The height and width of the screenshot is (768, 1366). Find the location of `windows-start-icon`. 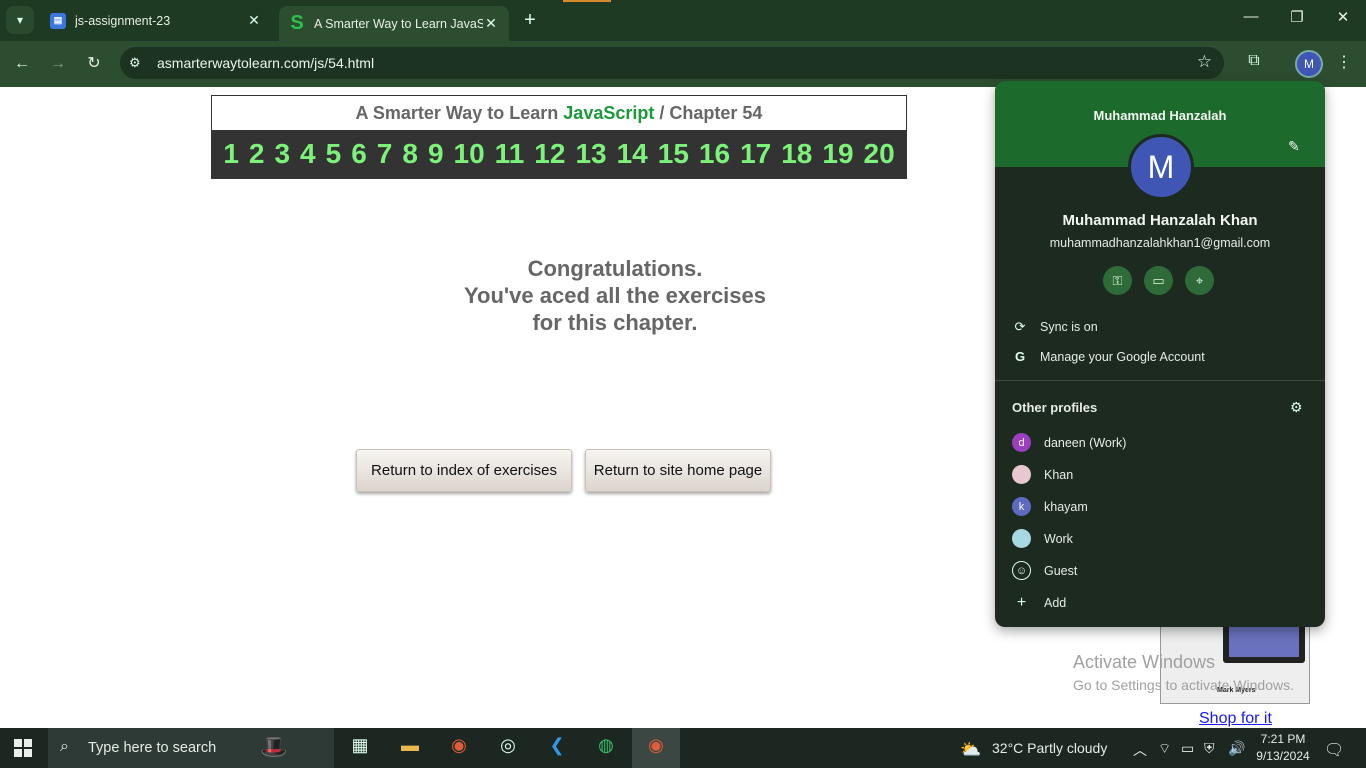

windows-start-icon is located at coordinates (23, 748).